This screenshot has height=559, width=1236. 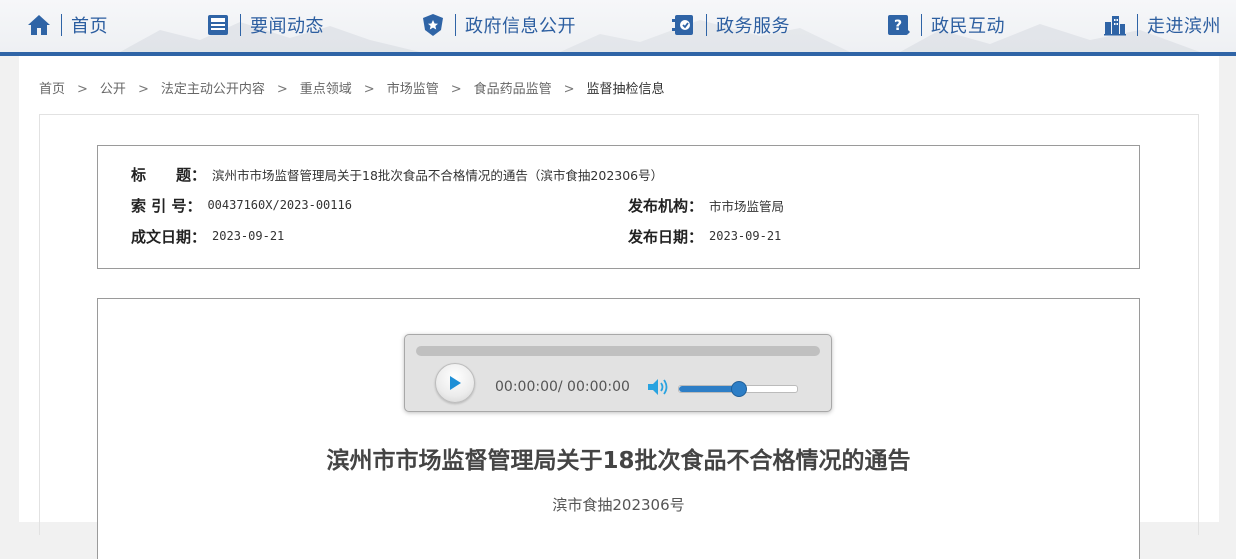 I want to click on volume-fill, so click(x=708, y=389).